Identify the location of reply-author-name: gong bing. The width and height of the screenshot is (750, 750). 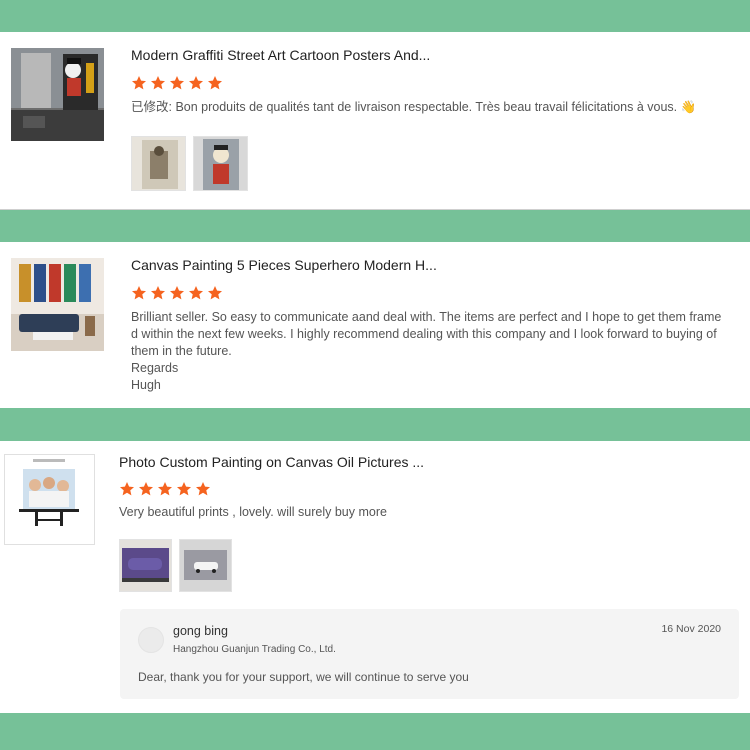
(200, 631).